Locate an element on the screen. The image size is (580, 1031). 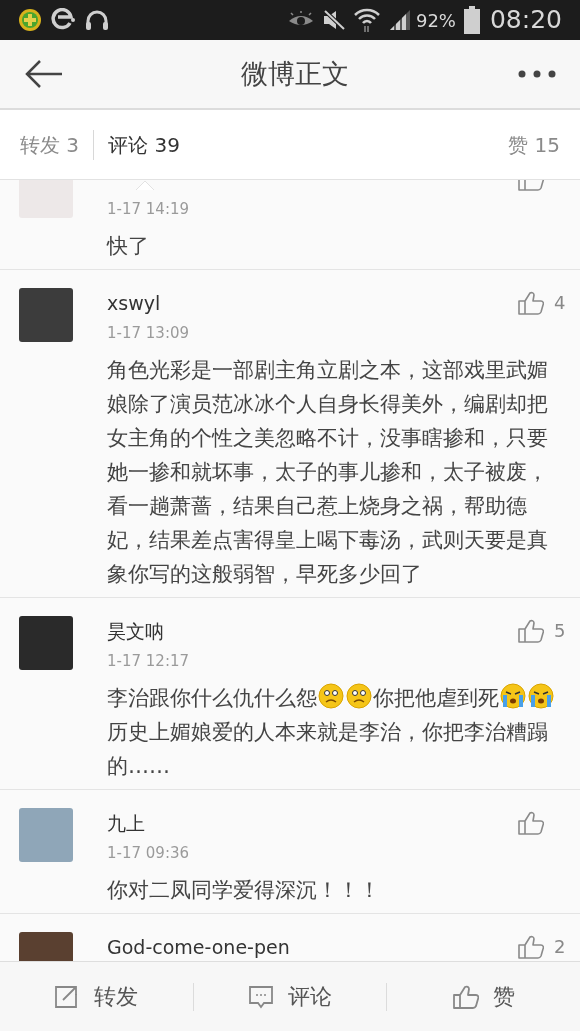
clock: 08:20 is located at coordinates (525, 20).